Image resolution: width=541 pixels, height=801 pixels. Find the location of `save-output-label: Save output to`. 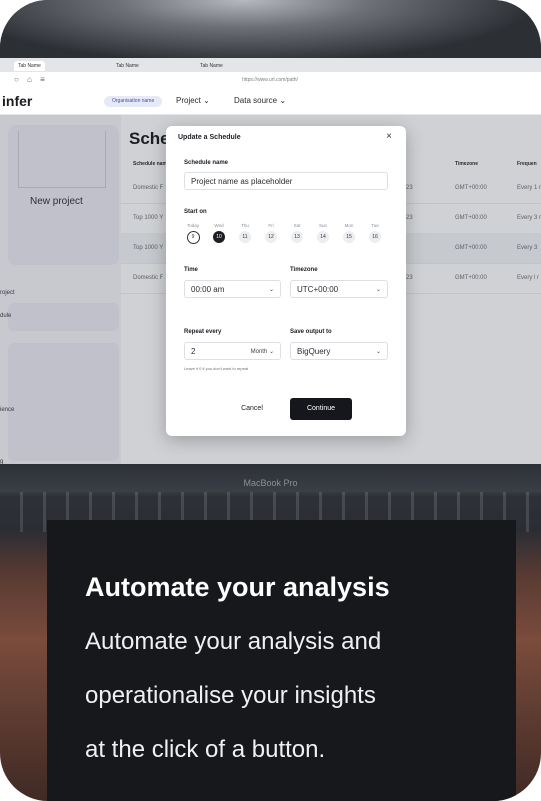

save-output-label: Save output to is located at coordinates (311, 332).